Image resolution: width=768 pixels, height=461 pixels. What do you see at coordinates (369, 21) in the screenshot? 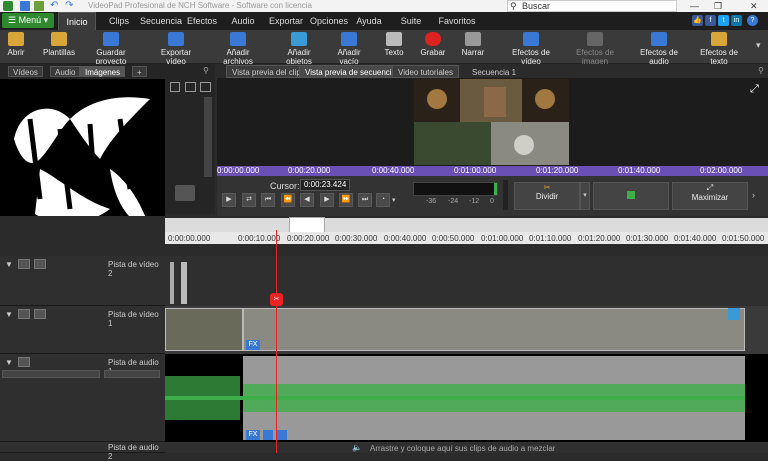
I see `tab-ayuda: Ayuda` at bounding box center [369, 21].